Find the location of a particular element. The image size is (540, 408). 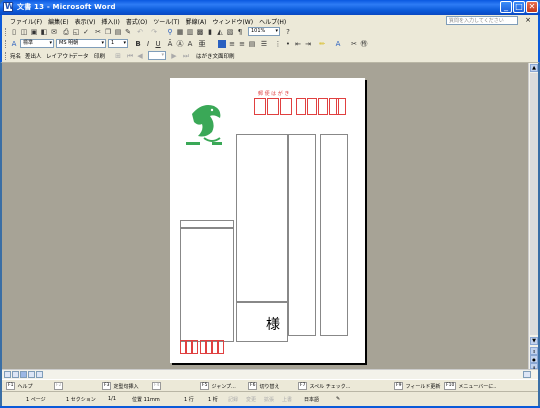

print-preview-icon: ◱ is located at coordinates (76, 32).